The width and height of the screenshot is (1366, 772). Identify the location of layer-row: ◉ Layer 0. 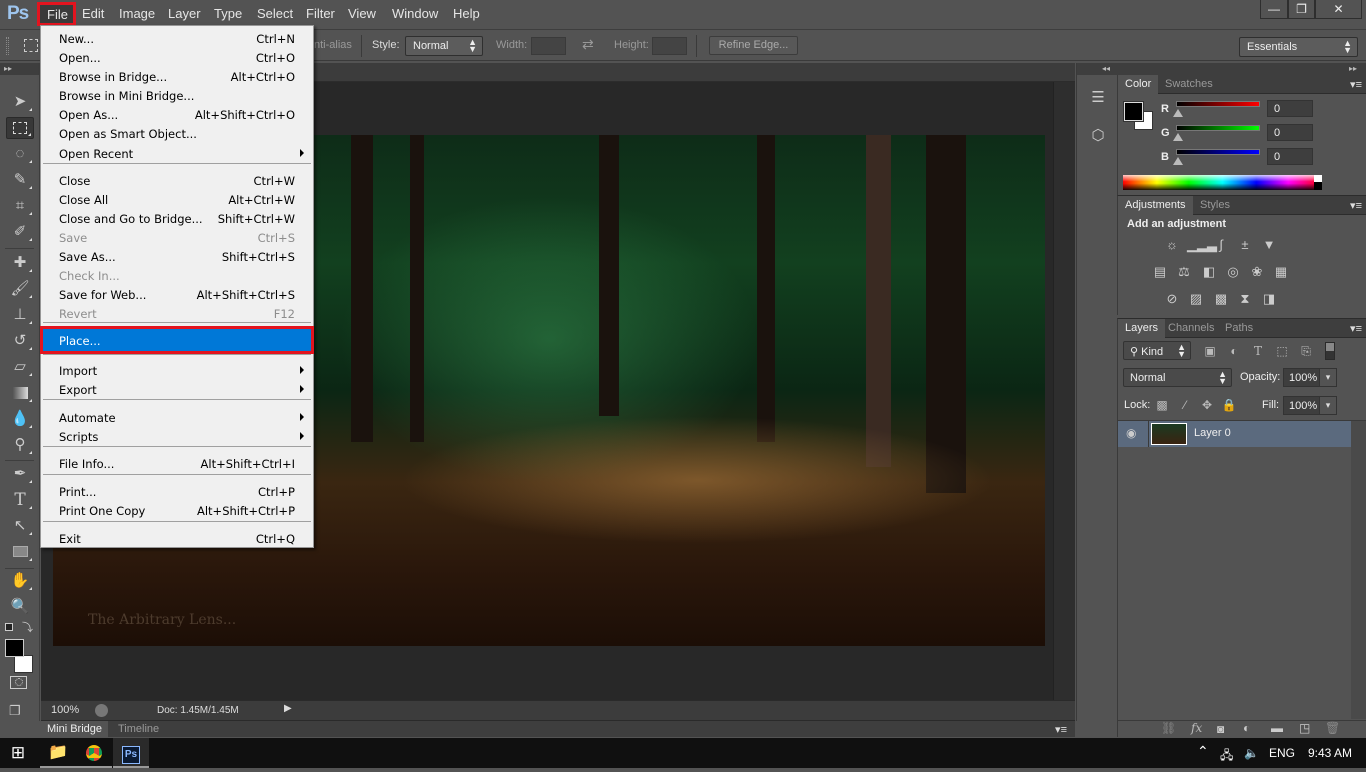
(1234, 434).